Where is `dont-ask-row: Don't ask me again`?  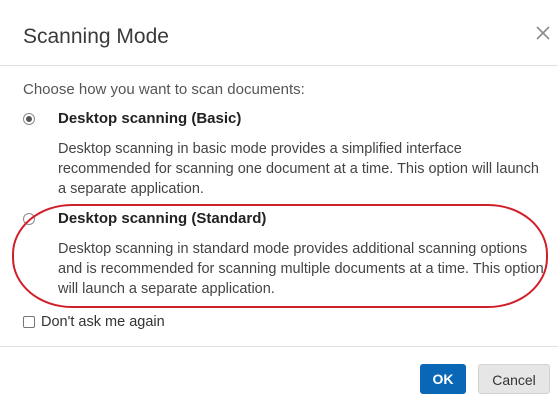 dont-ask-row: Don't ask me again is located at coordinates (94, 322).